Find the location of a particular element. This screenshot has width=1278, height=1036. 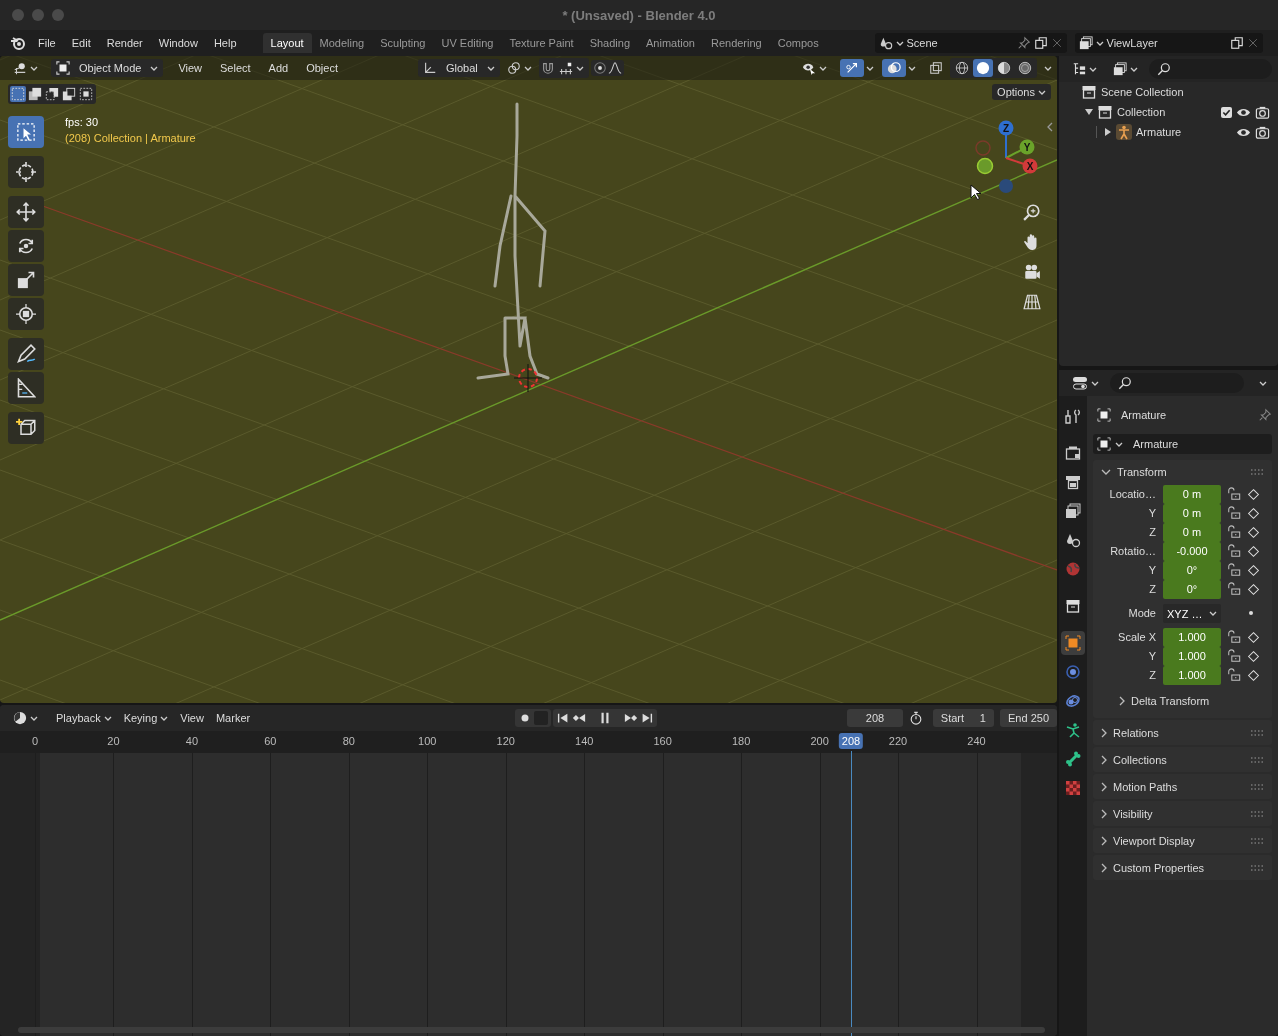

menu-item: Render is located at coordinates (124, 43).